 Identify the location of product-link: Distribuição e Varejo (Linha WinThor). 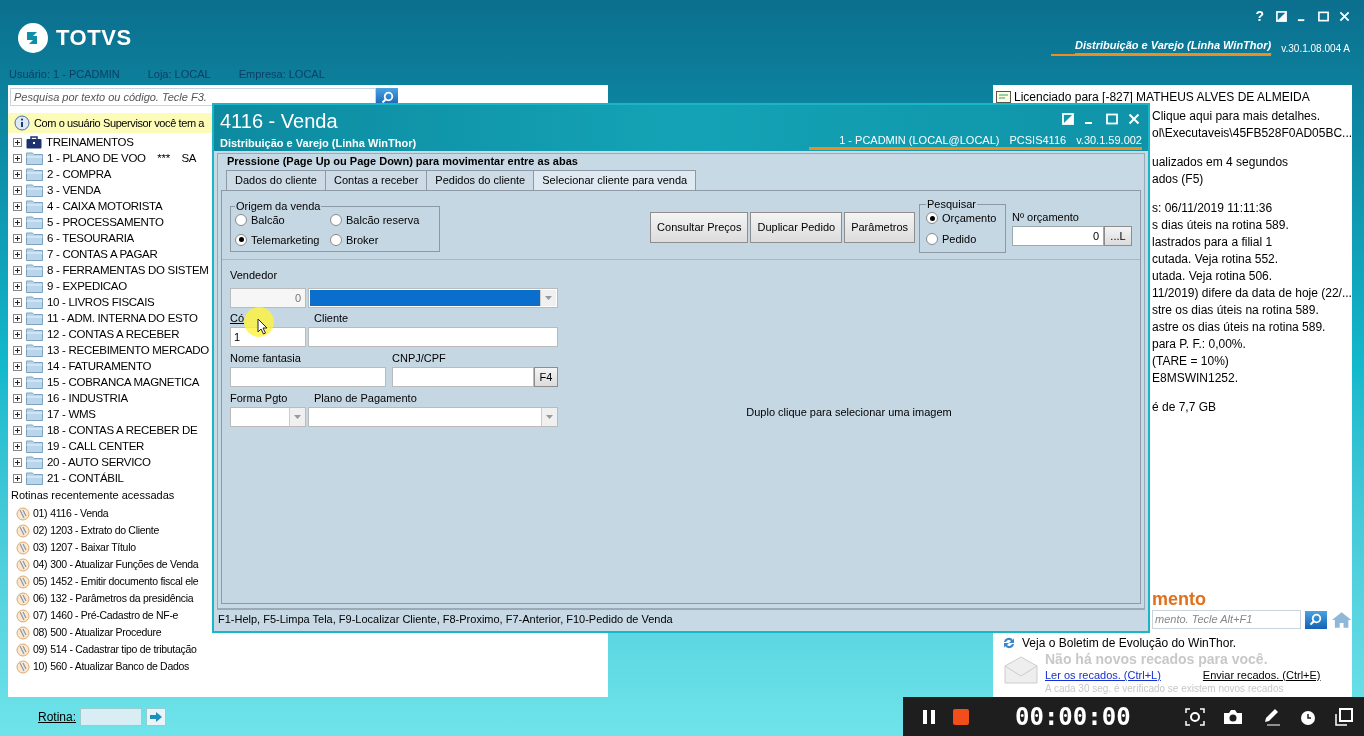
(1161, 46).